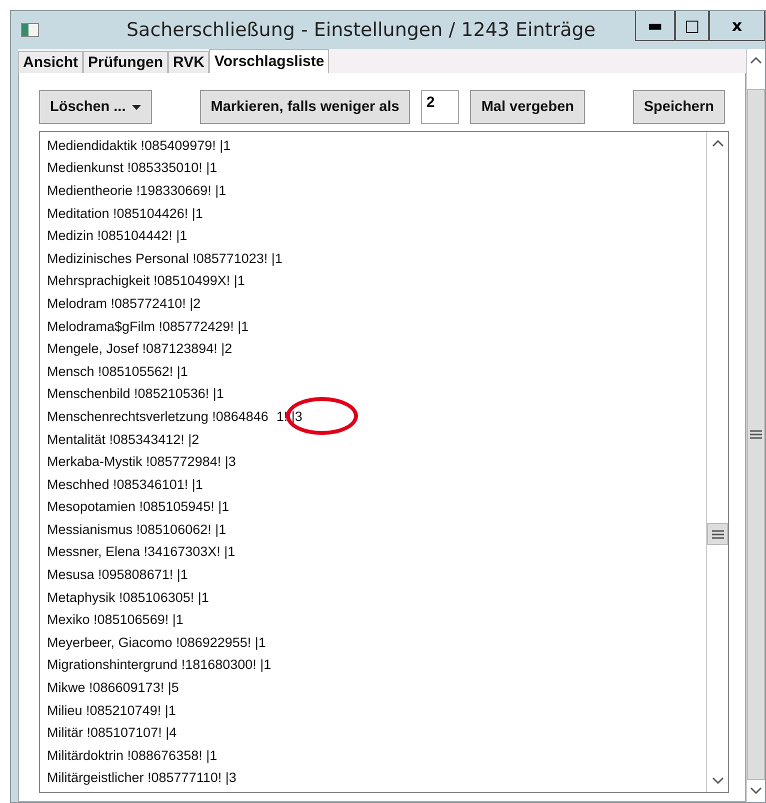  Describe the element at coordinates (139, 145) in the screenshot. I see `list-item: Mediendidaktik !085409979! |1` at that location.